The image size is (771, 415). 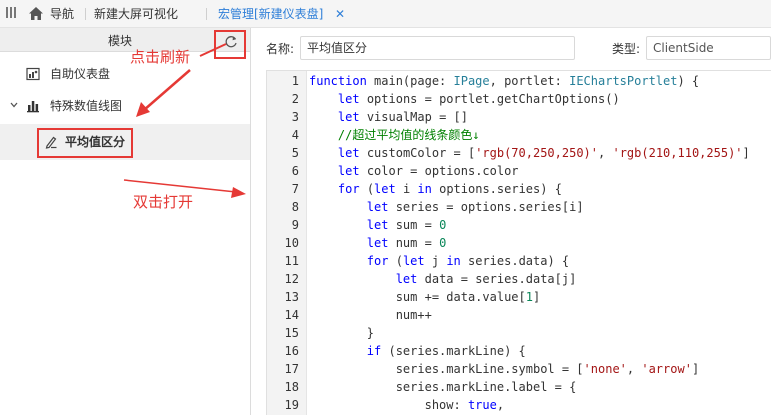 I want to click on line-number: 1, so click(x=295, y=81).